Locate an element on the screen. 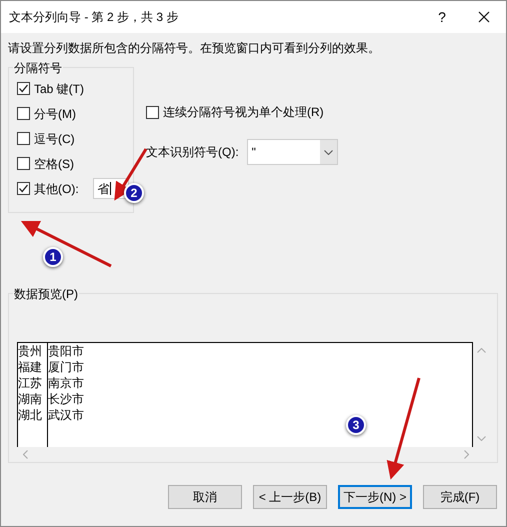 The height and width of the screenshot is (527, 507). annotation-arrow is located at coordinates (131, 174).